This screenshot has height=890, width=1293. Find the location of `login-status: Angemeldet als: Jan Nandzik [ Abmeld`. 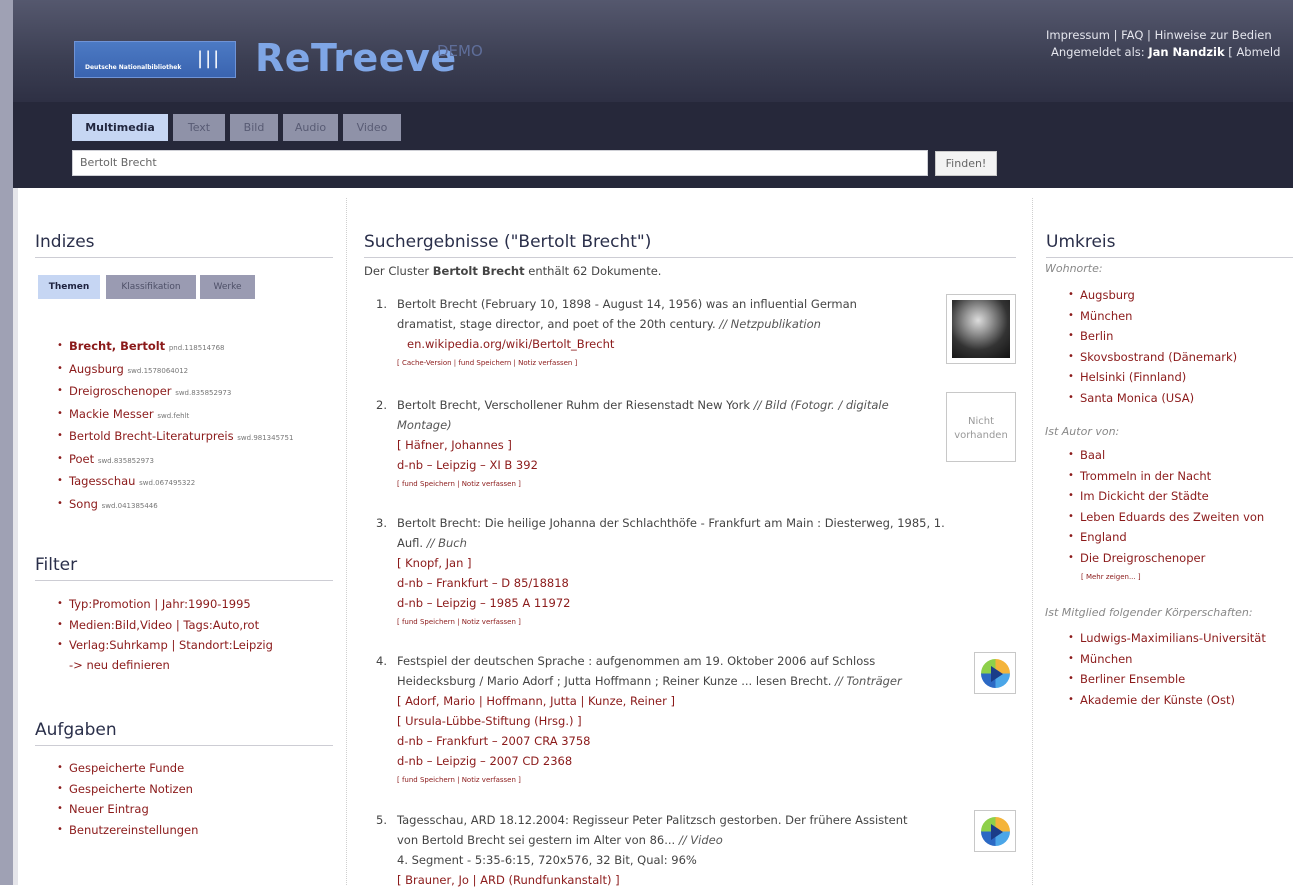

login-status: Angemeldet als: Jan Nandzik [ Abmeld is located at coordinates (1166, 52).